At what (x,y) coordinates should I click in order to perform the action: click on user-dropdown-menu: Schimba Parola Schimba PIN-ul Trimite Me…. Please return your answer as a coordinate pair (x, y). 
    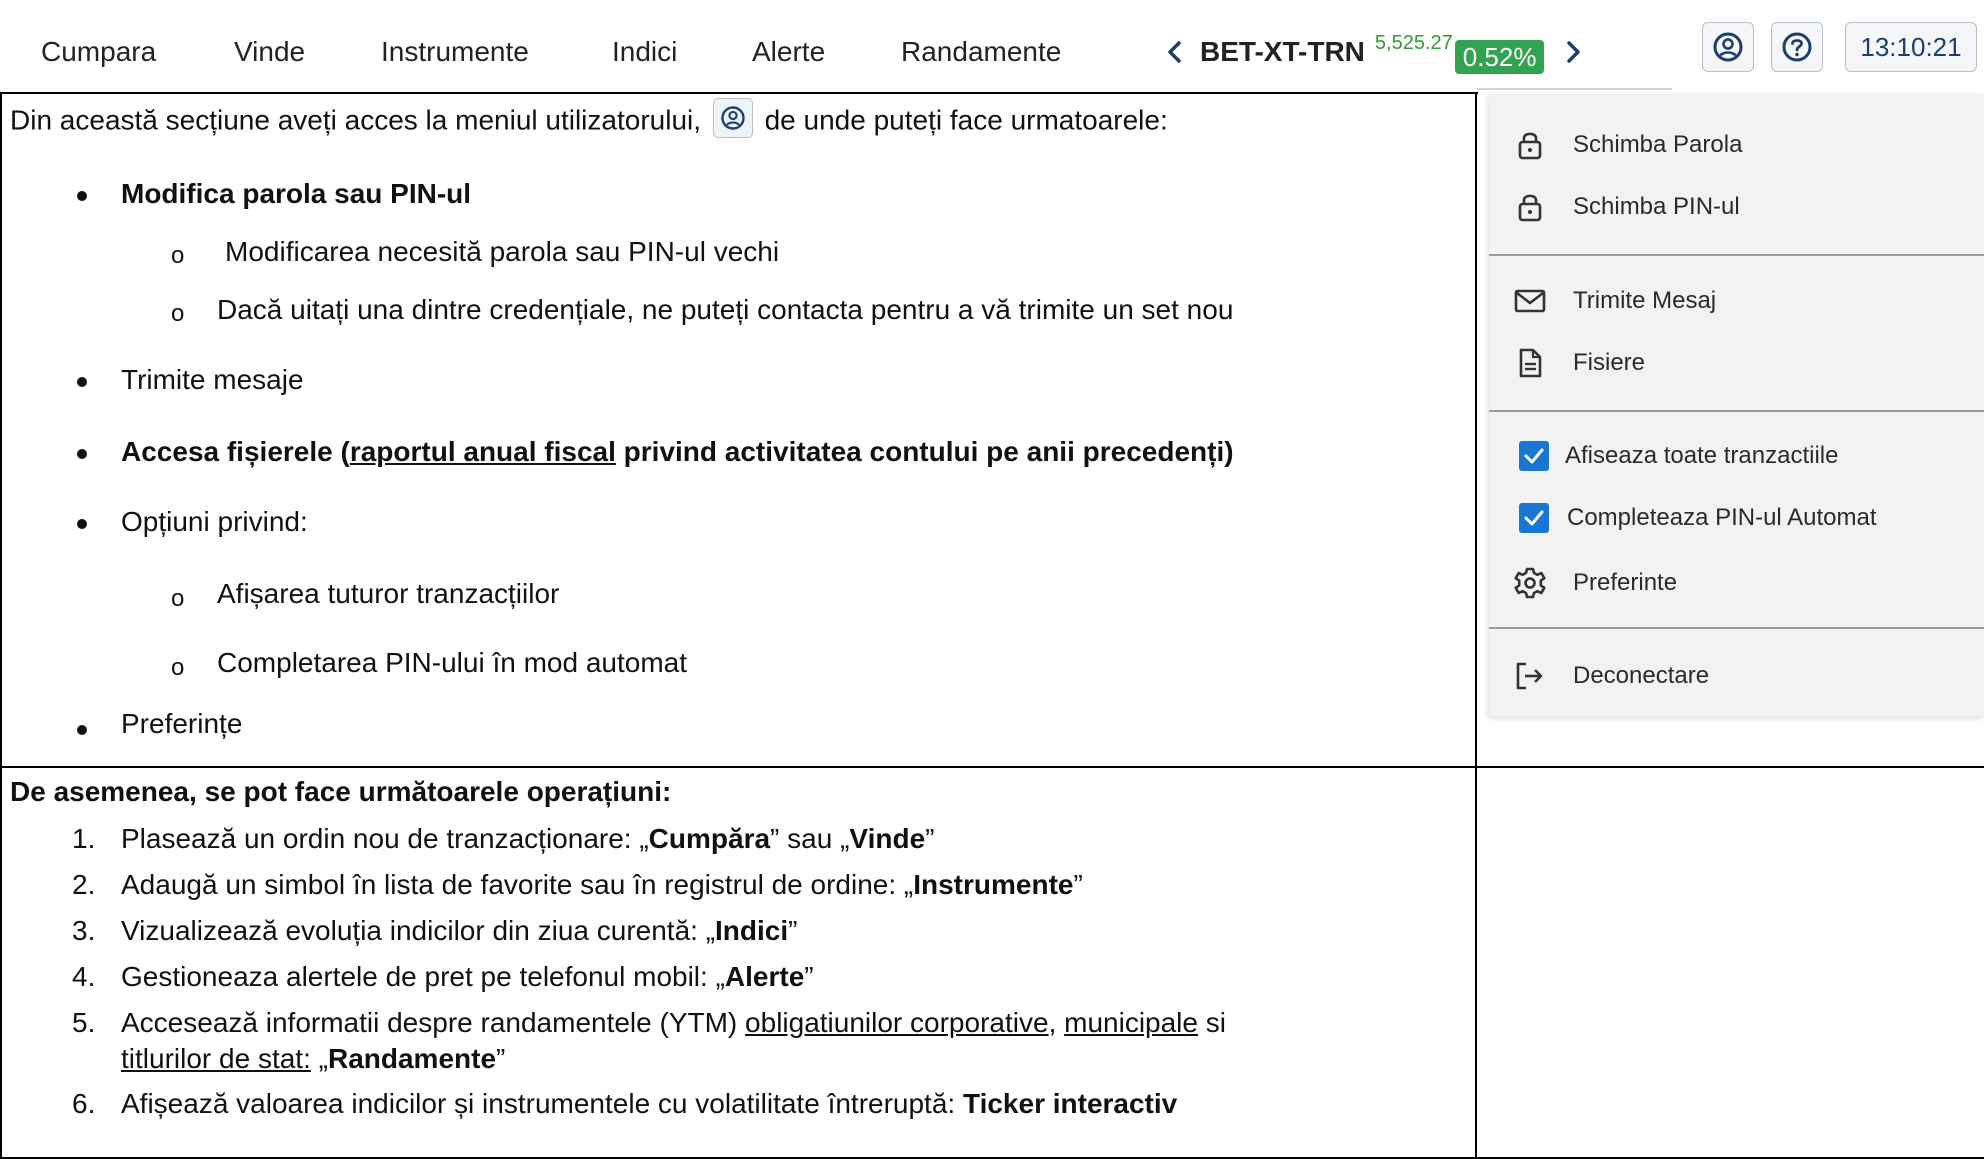
    Looking at the image, I should click on (1736, 405).